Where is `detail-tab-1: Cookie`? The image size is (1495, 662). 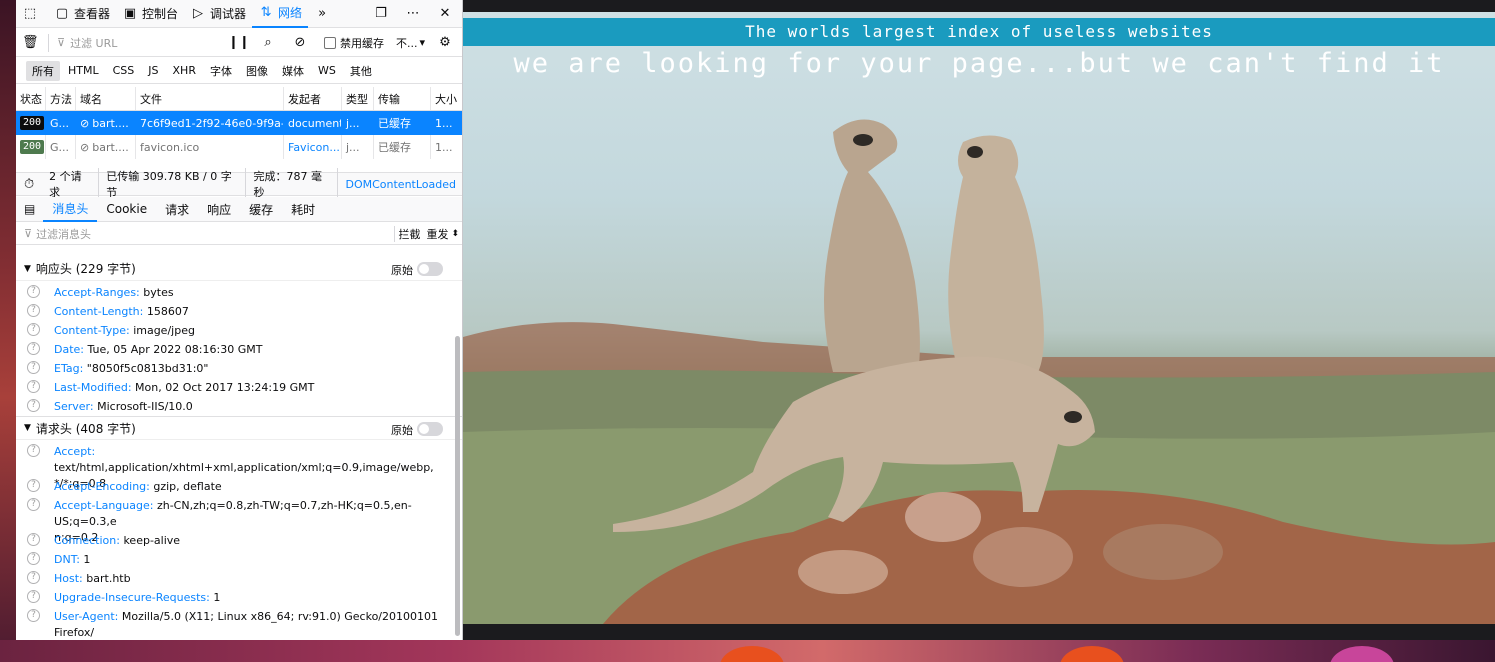
detail-tab-1: Cookie is located at coordinates (126, 209).